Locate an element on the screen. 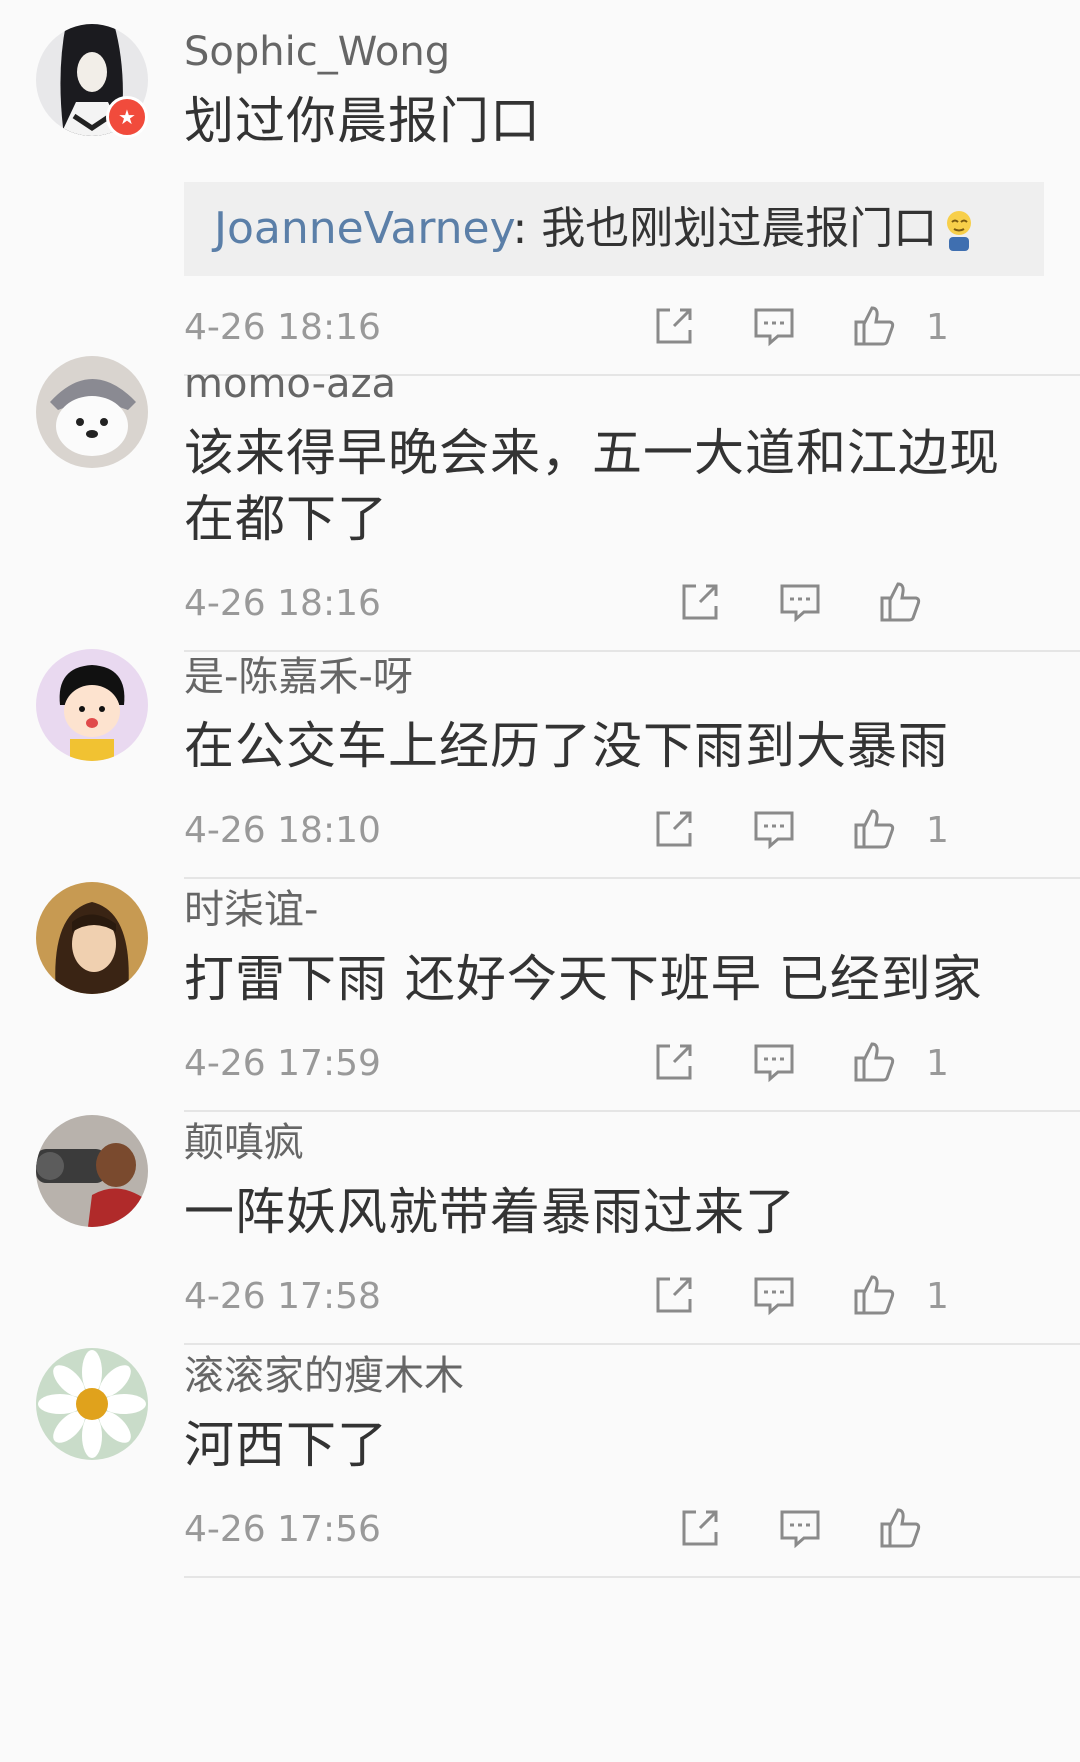 The image size is (1080, 1762). comment-text: 在公交车上经历了没下雨到大暴雨 is located at coordinates (566, 746).